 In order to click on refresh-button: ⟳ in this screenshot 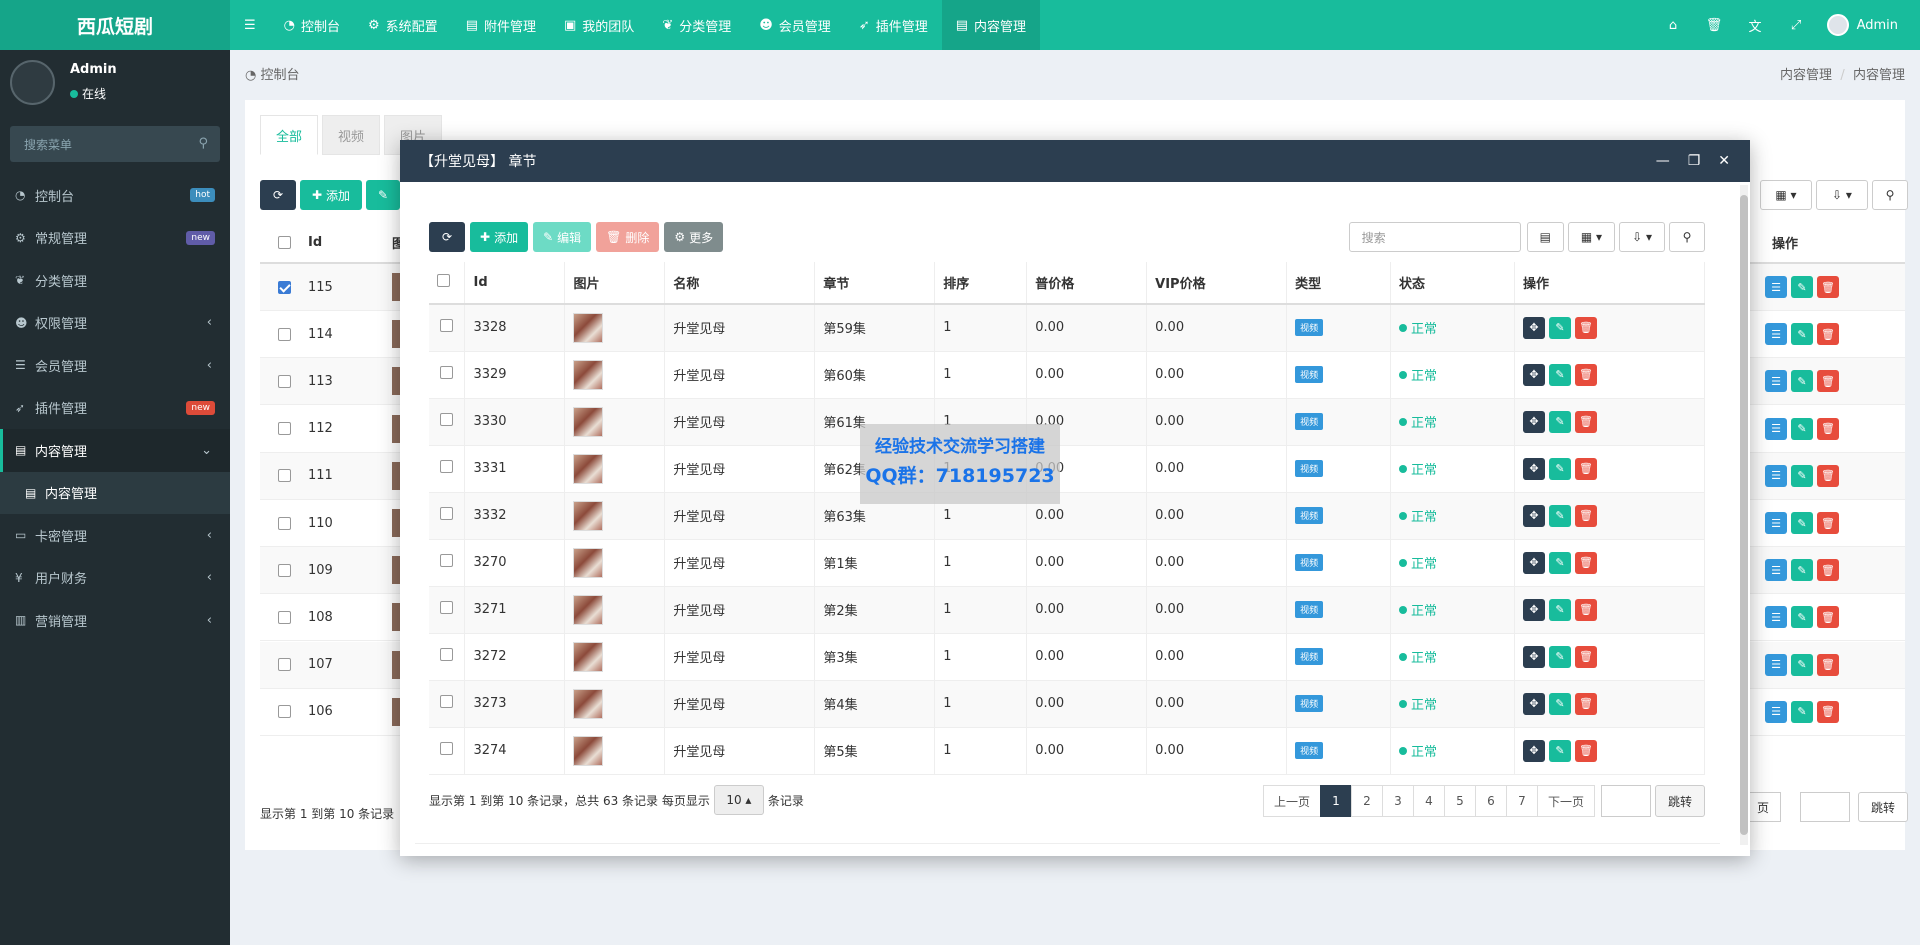, I will do `click(447, 237)`.